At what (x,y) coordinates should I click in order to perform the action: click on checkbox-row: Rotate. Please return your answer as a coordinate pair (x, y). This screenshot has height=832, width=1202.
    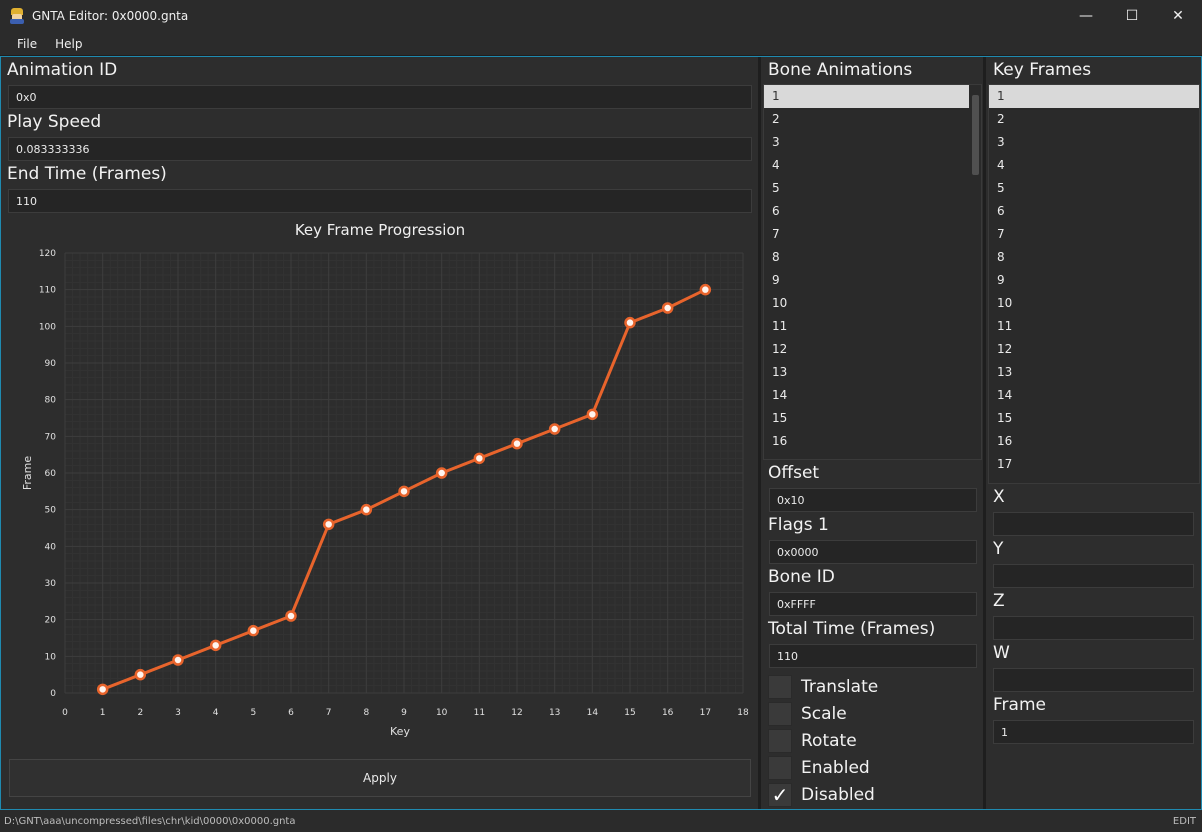
    Looking at the image, I should click on (812, 741).